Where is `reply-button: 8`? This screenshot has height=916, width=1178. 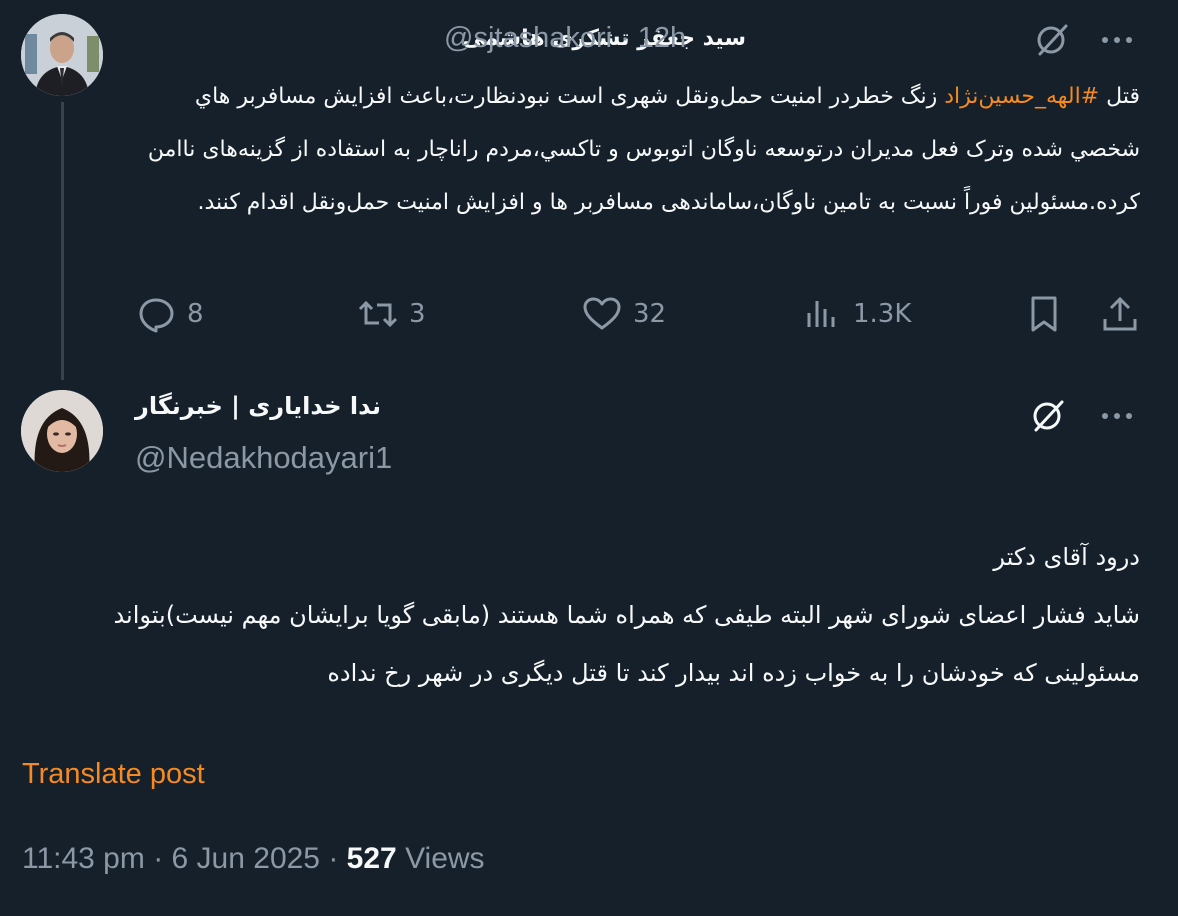 reply-button: 8 is located at coordinates (169, 314).